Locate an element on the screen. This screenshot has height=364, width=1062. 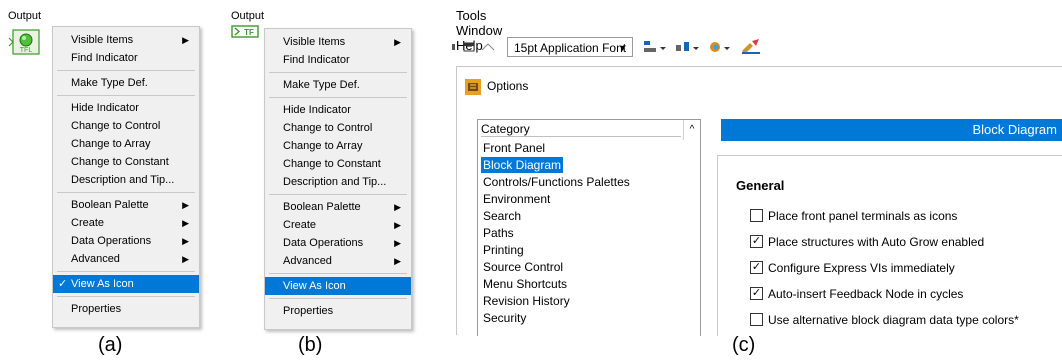
reorder-icon is located at coordinates (721, 48).